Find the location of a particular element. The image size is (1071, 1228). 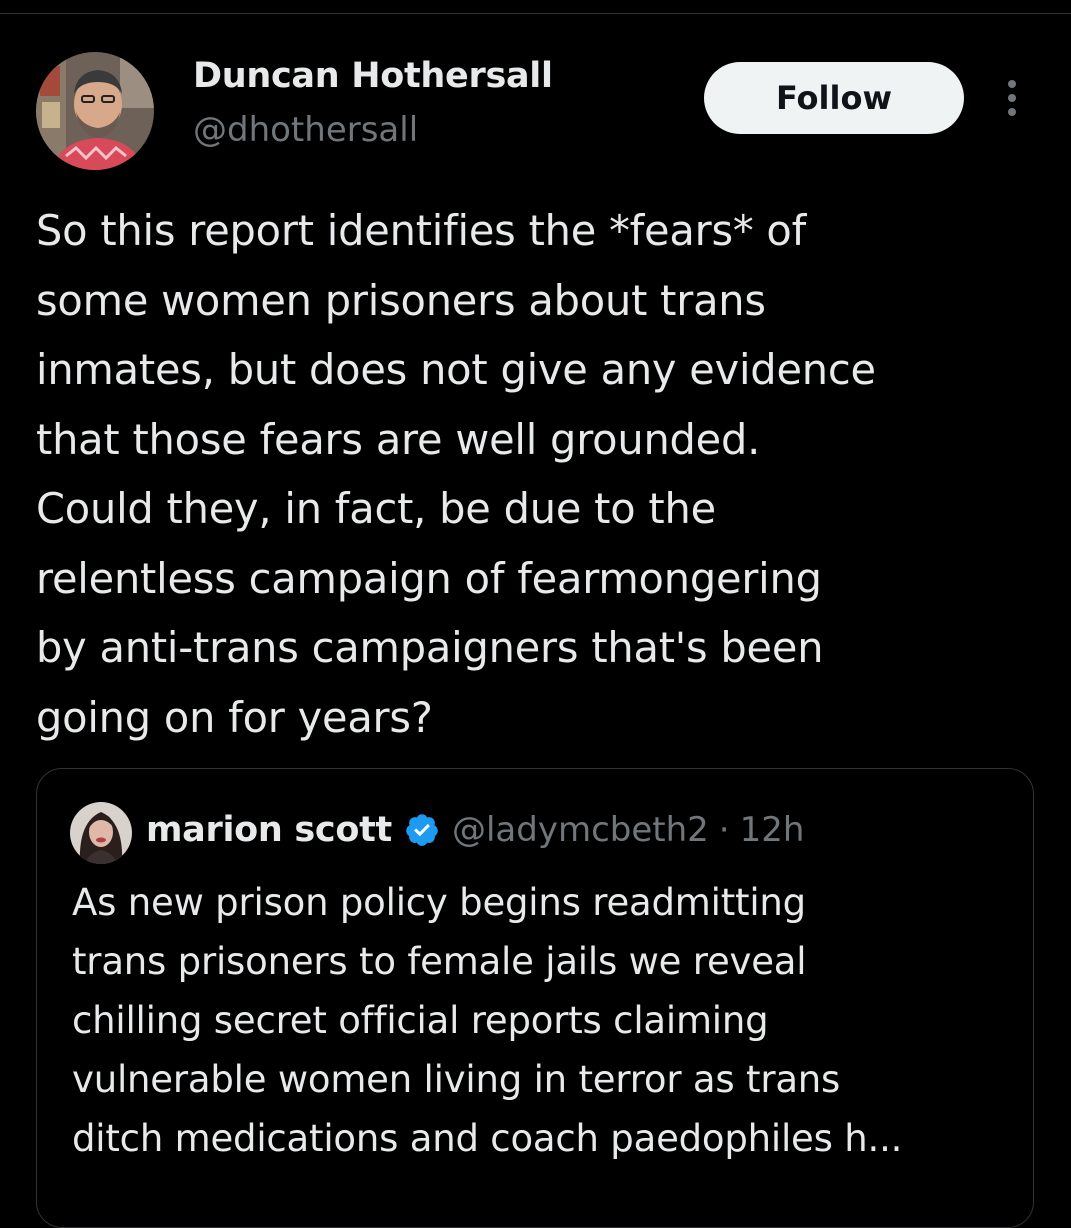

tweet-text-line: relentless campaign of fearmongering is located at coordinates (429, 578).